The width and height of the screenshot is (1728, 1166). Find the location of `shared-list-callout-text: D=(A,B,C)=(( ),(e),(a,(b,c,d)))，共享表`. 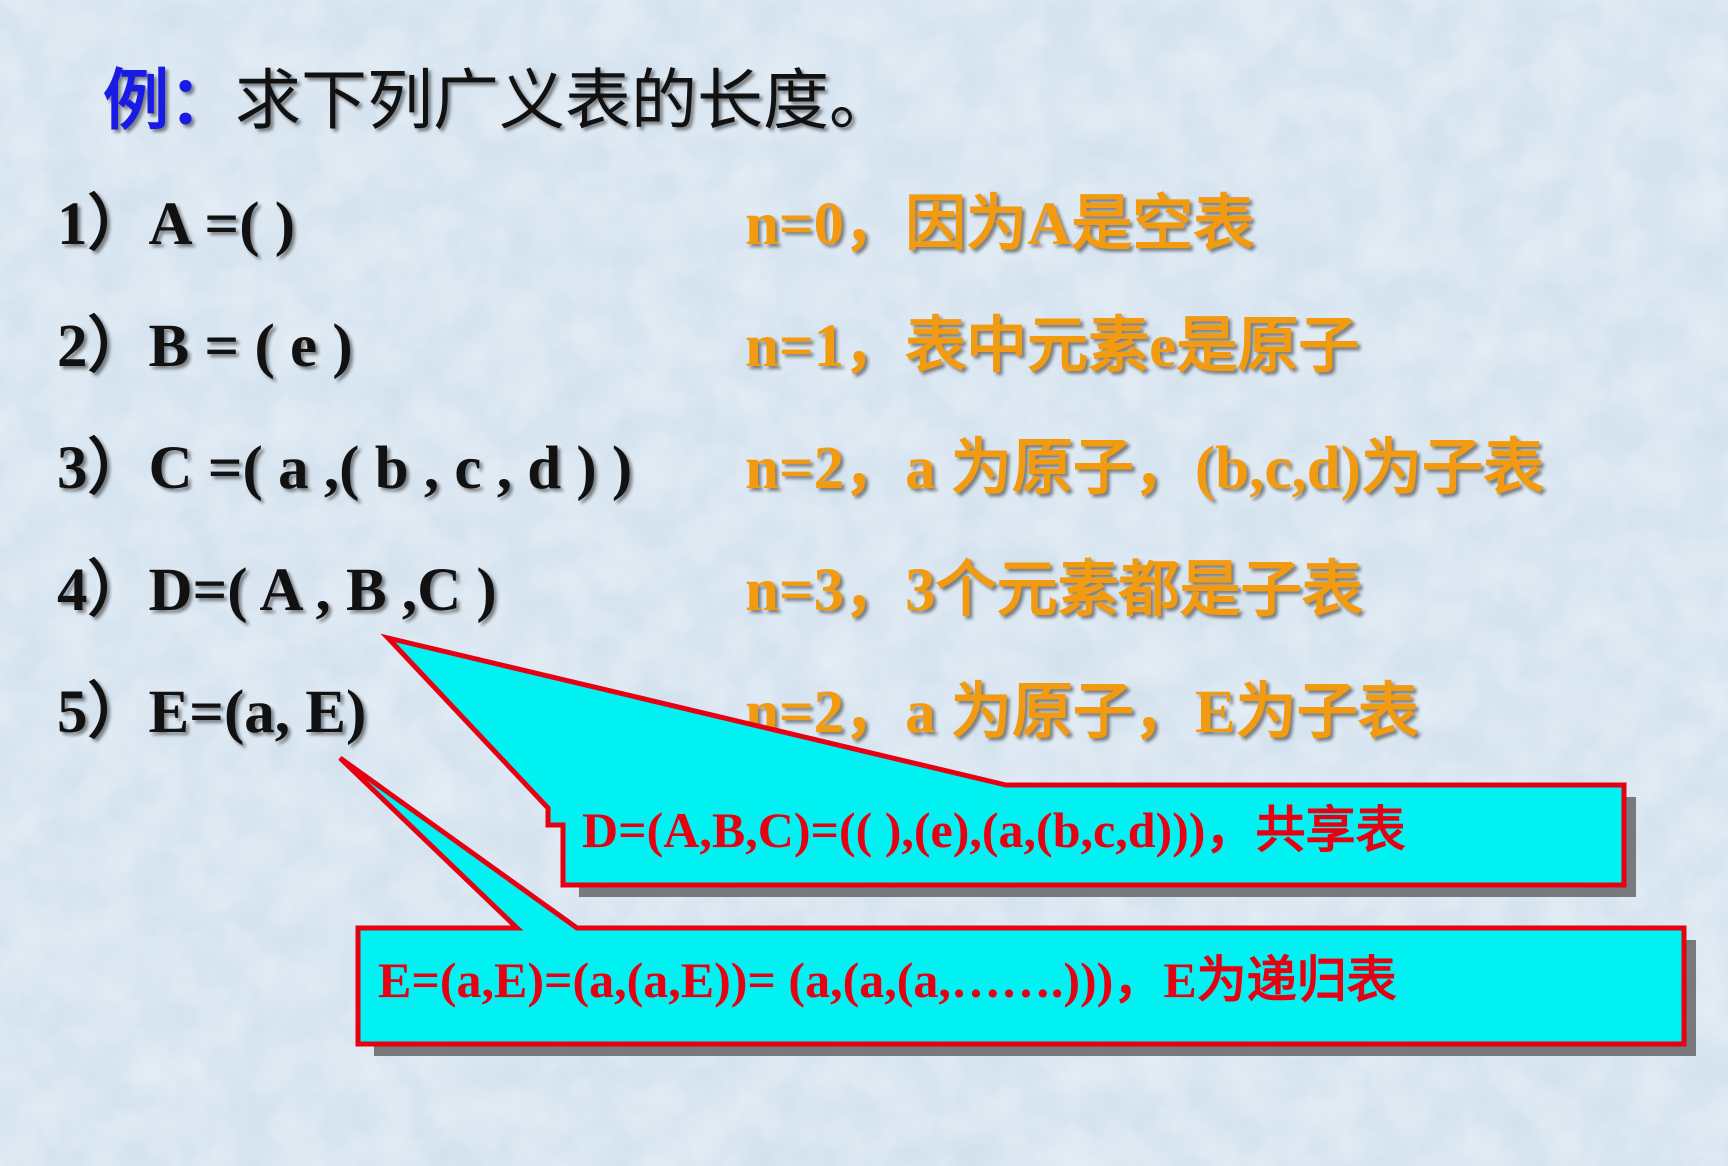

shared-list-callout-text: D=(A,B,C)=(( ),(e),(a,(b,c,d)))，共享表 is located at coordinates (994, 830).